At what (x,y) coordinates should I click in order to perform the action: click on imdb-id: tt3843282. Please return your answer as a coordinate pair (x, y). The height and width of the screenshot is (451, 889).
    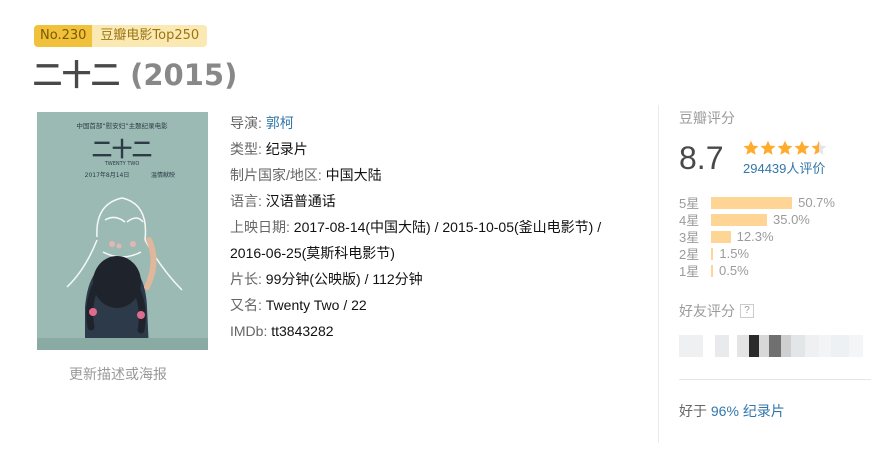
    Looking at the image, I should click on (302, 331).